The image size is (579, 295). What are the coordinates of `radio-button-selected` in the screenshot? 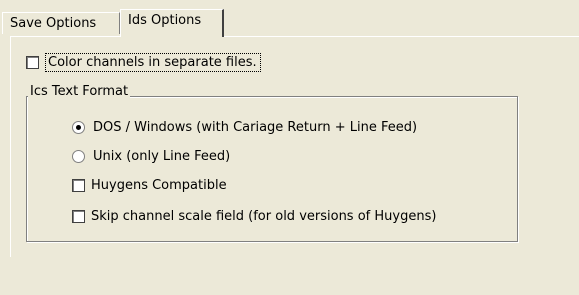 It's located at (78, 127).